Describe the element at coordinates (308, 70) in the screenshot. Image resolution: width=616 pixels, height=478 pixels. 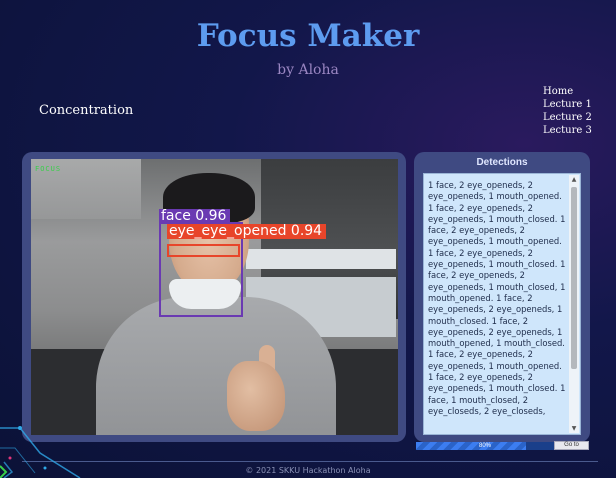
I see `app-subtitle: by Aloha` at that location.